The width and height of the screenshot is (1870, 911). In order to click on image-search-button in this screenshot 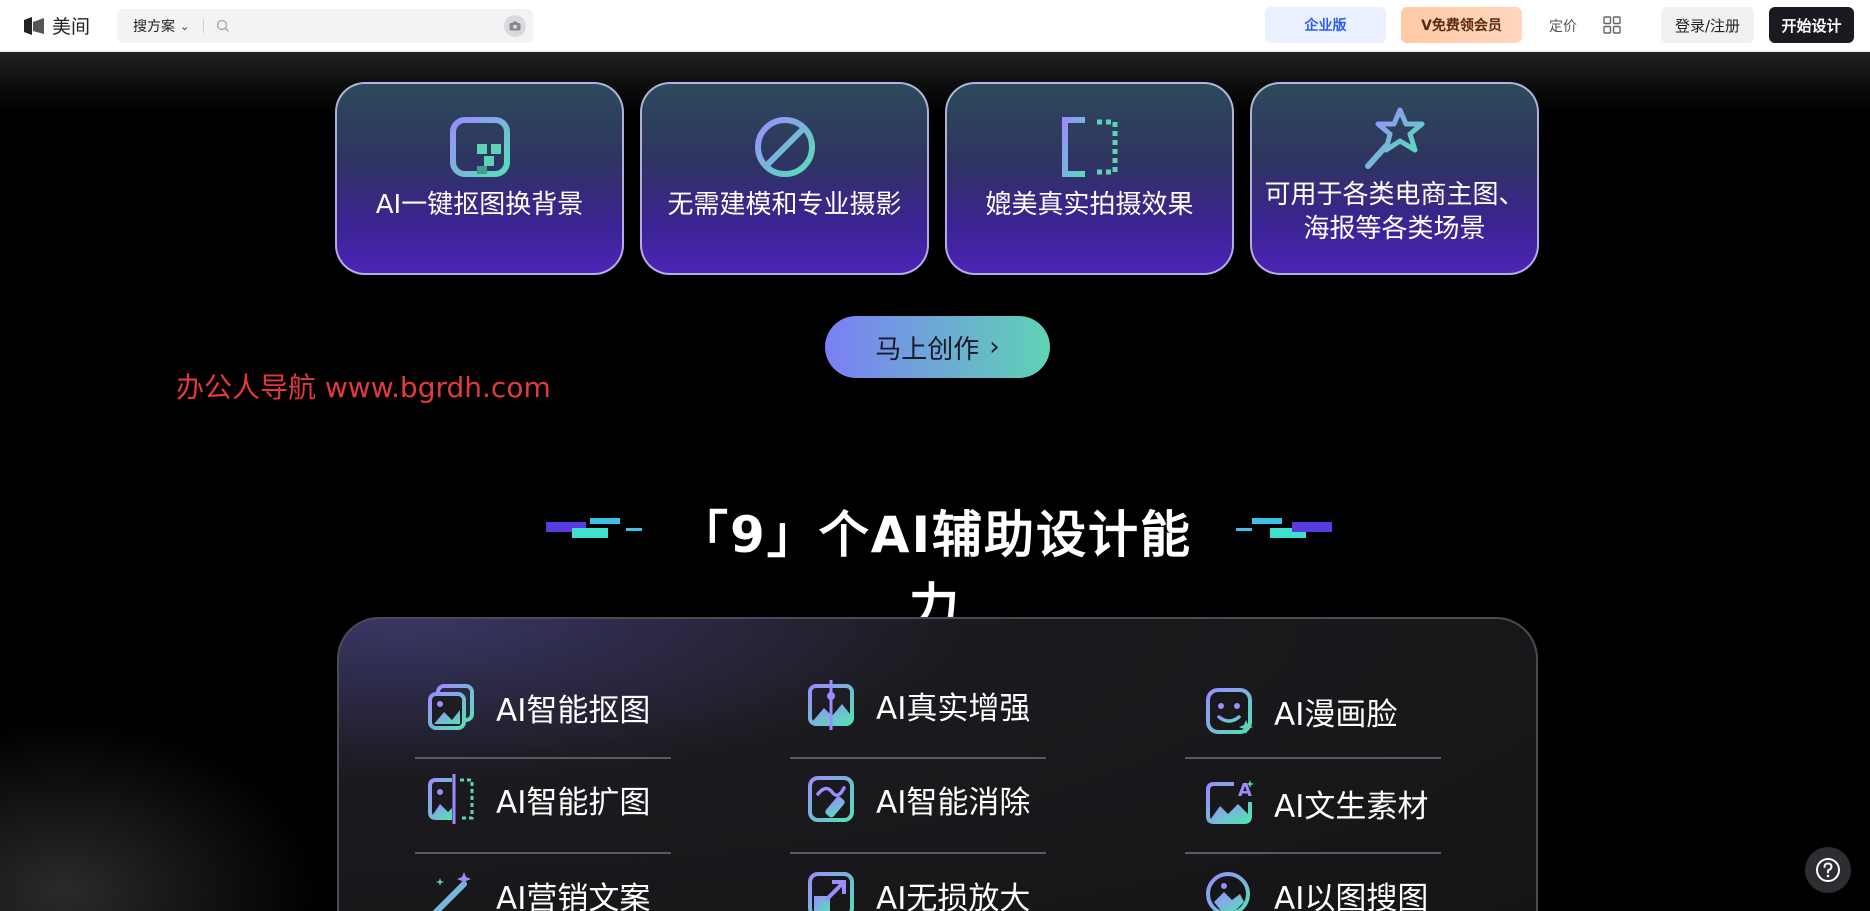, I will do `click(515, 26)`.